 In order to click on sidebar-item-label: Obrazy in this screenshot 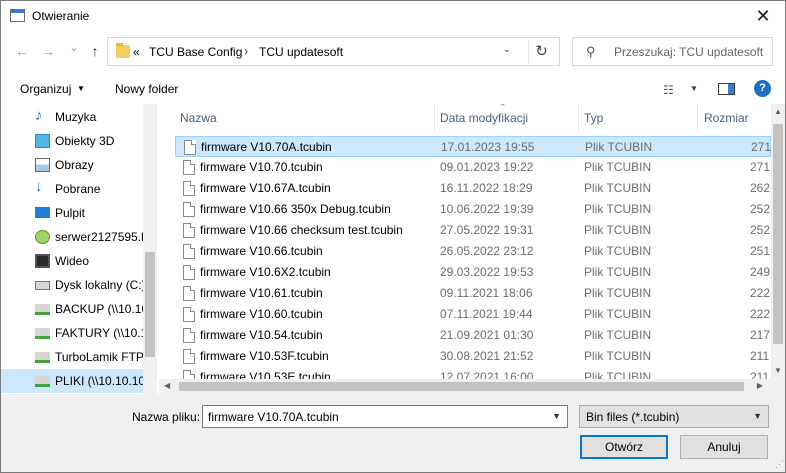, I will do `click(74, 165)`.